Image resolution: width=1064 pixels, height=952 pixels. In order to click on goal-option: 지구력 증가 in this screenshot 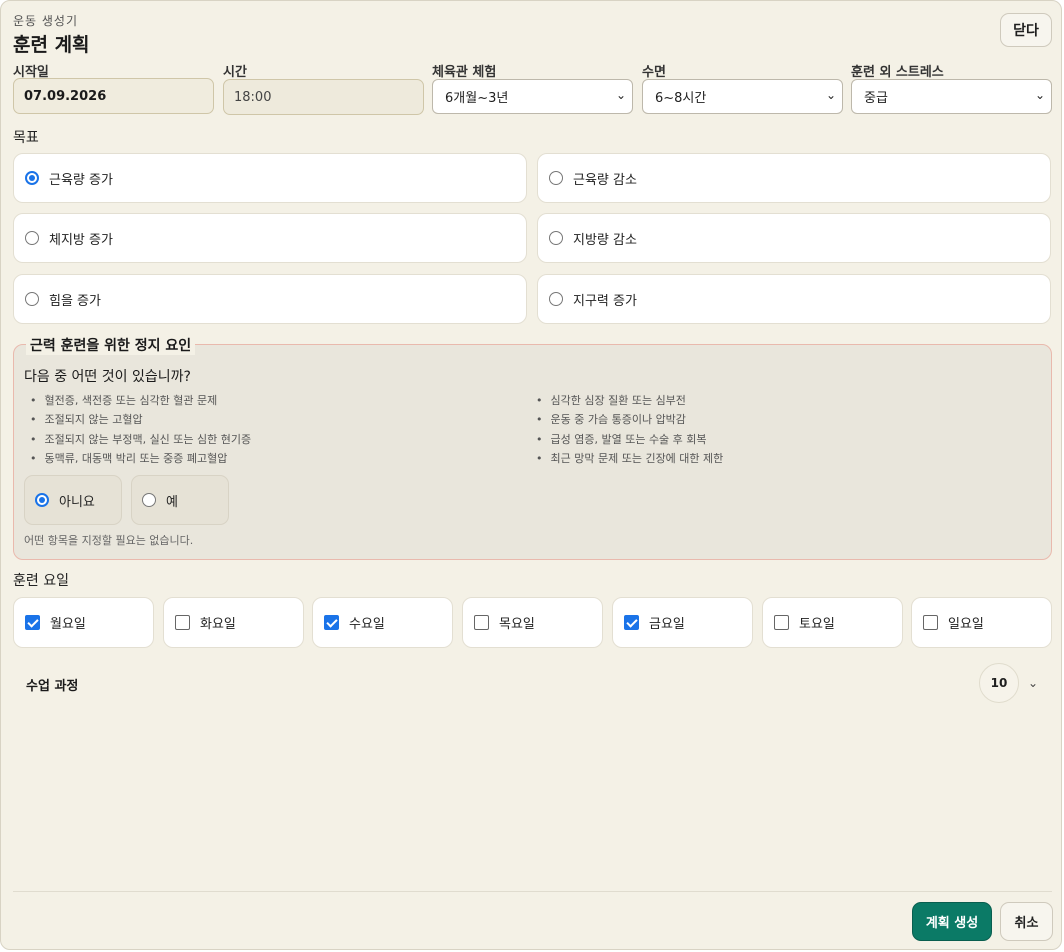, I will do `click(794, 299)`.